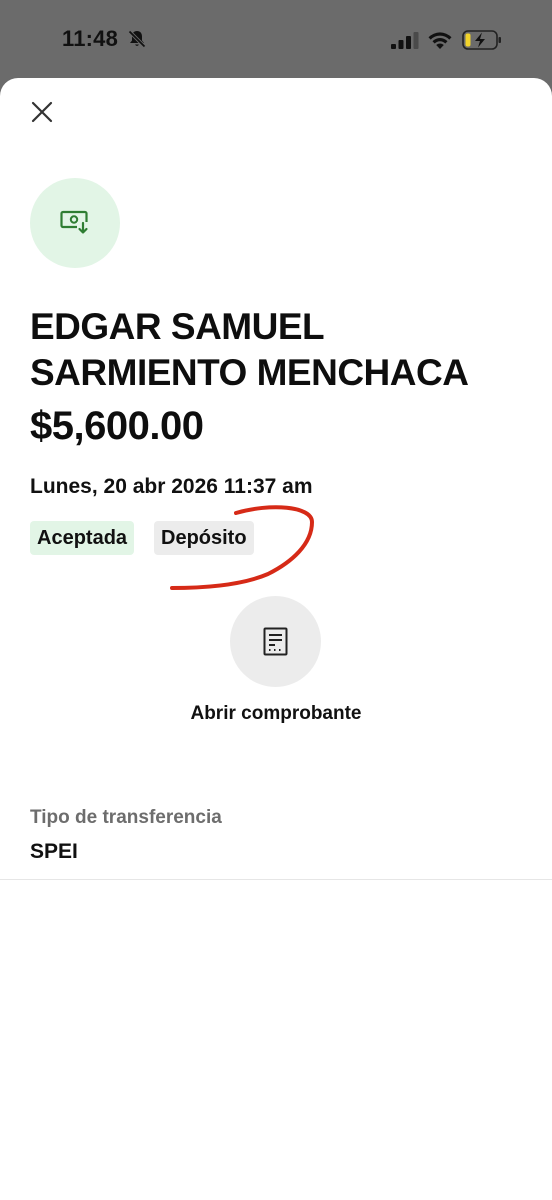 This screenshot has width=552, height=1200. Describe the element at coordinates (276, 879) in the screenshot. I see `divider` at that location.